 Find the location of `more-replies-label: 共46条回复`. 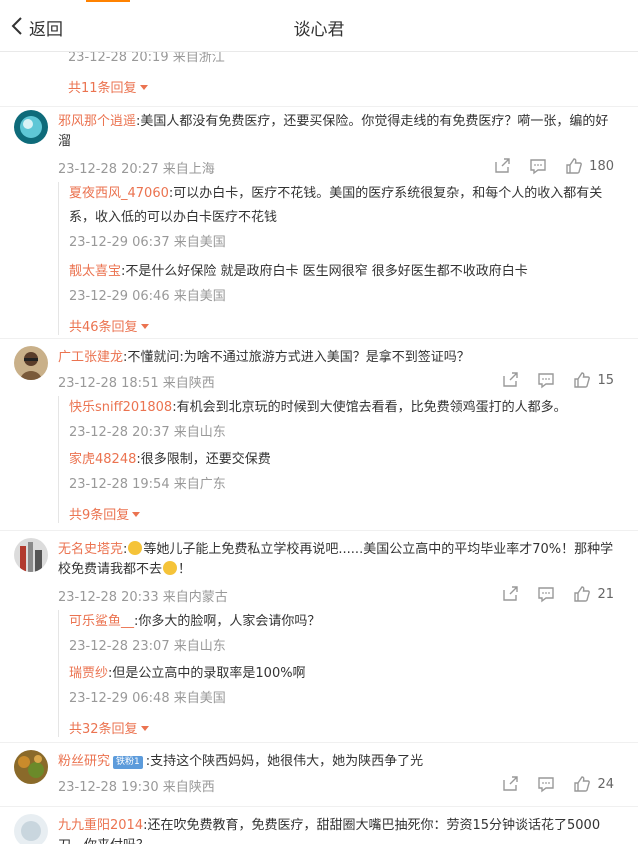

more-replies-label: 共46条回复 is located at coordinates (103, 327).